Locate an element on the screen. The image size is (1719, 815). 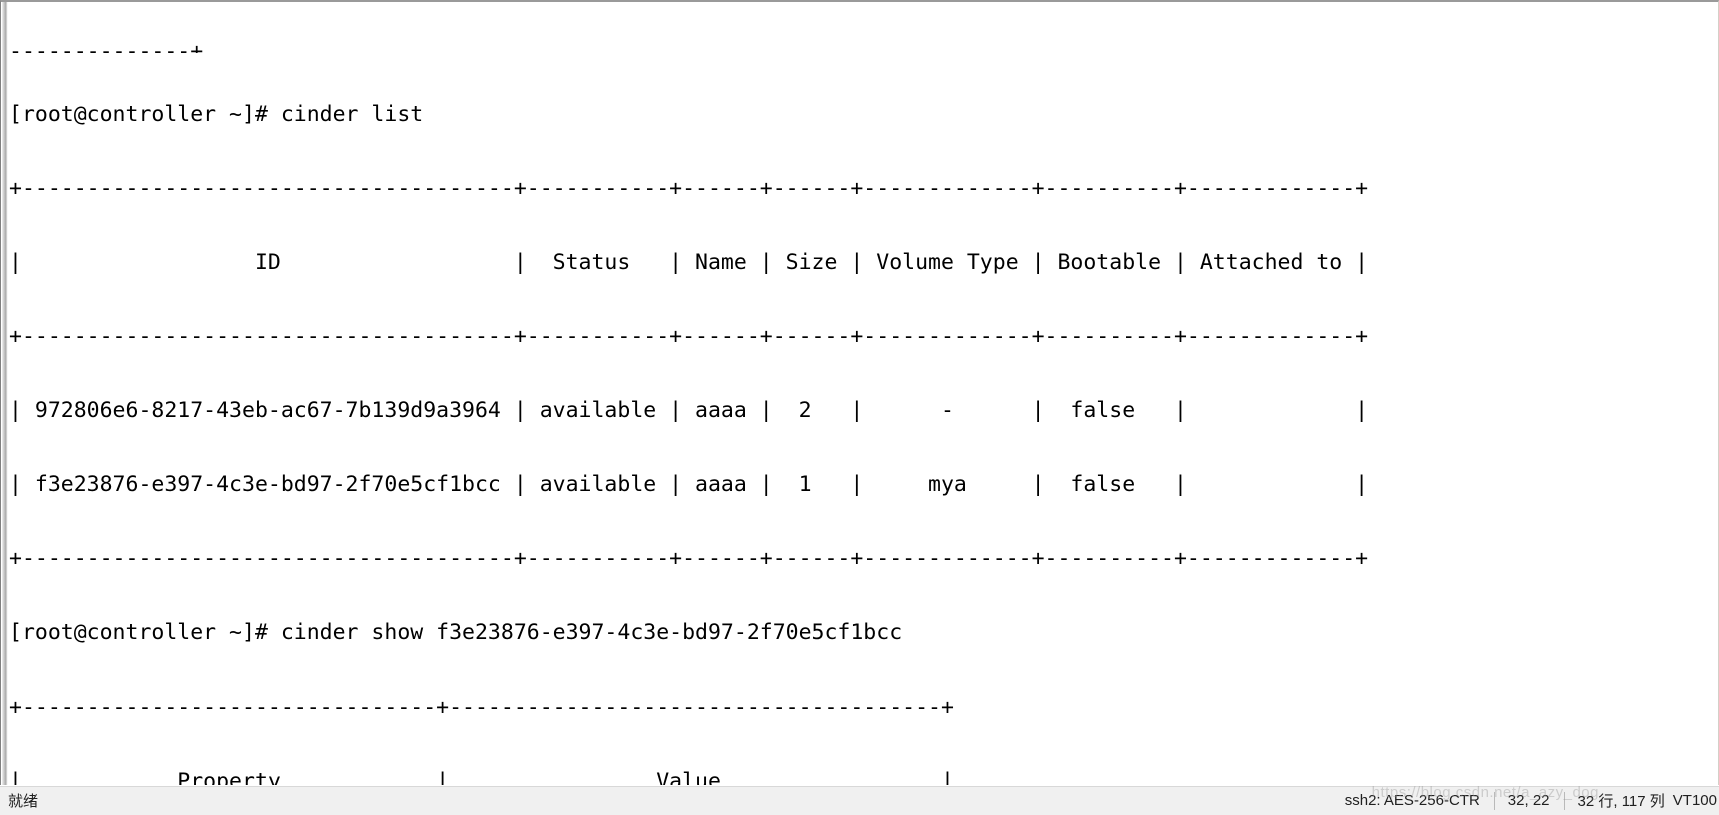
status-cursor-position: 32, 22 is located at coordinates (1528, 801).